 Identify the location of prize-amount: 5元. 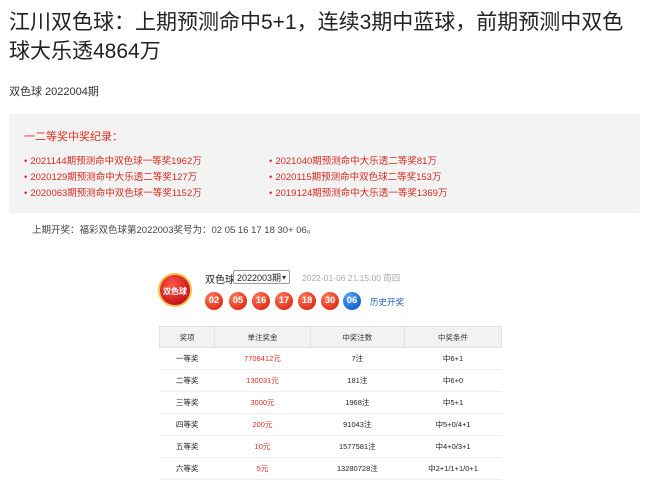
(262, 468).